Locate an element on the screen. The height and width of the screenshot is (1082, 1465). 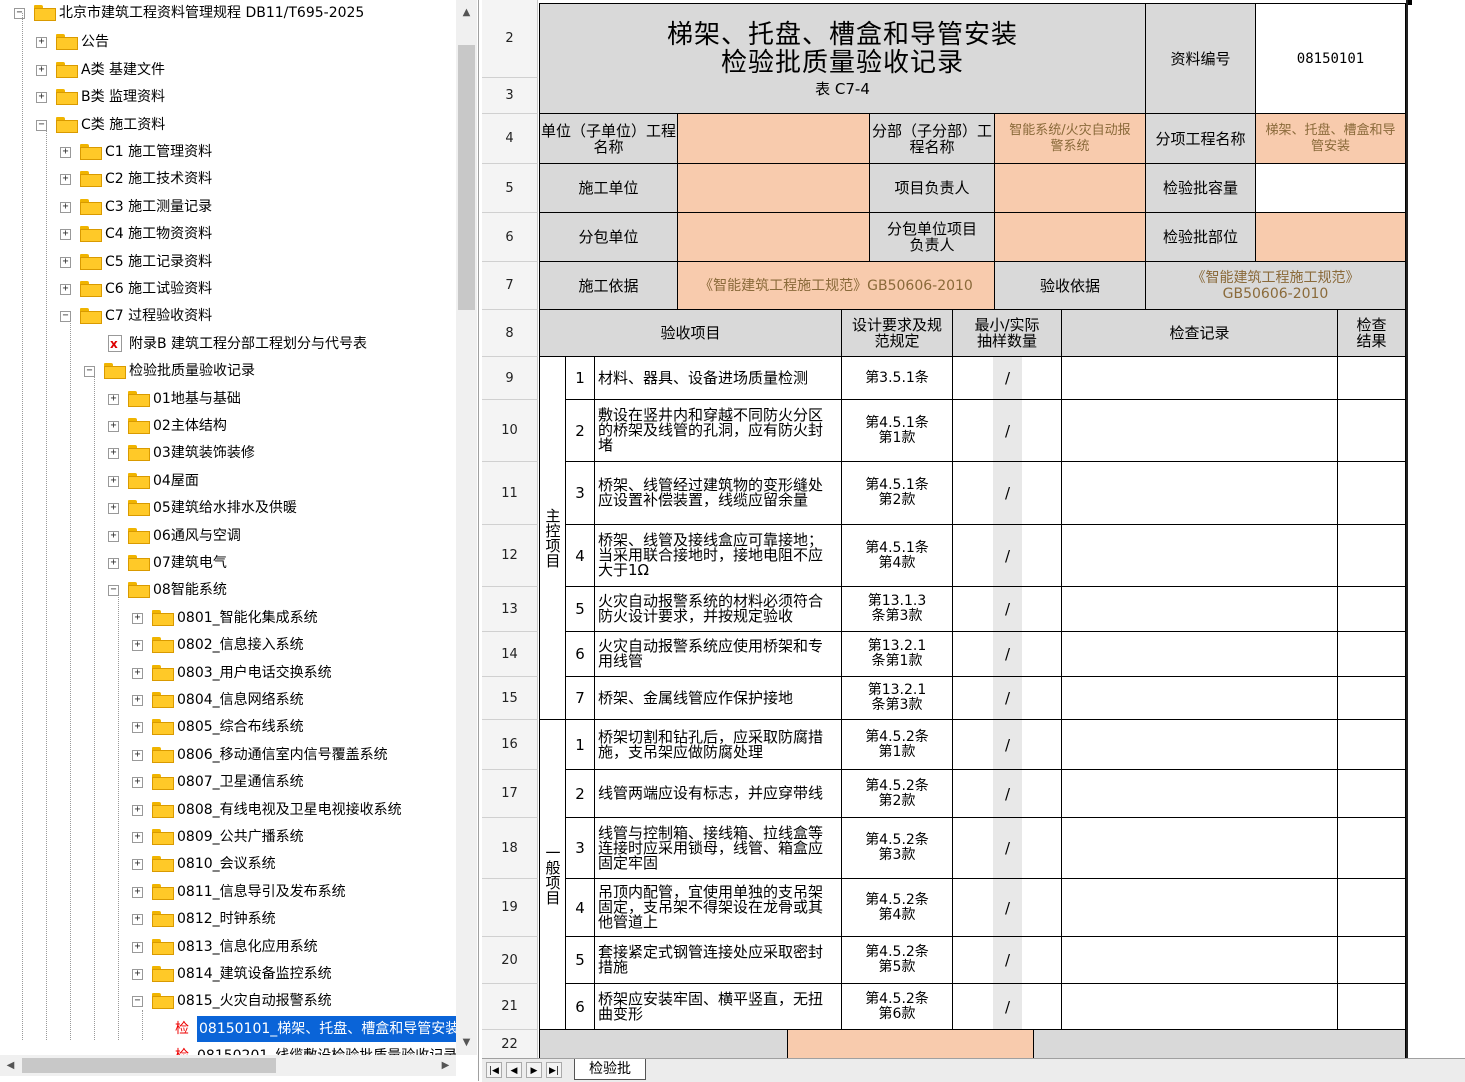
row-header: 10 is located at coordinates (510, 431).